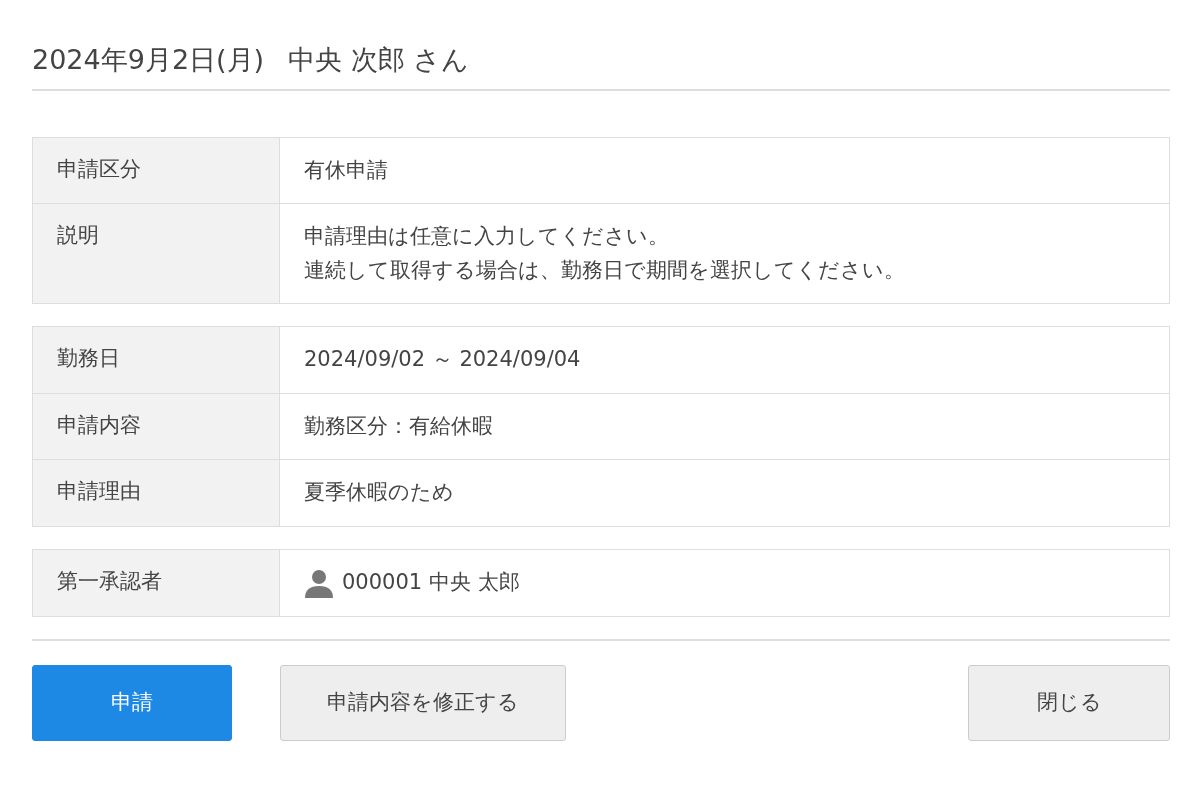 This screenshot has width=1200, height=796. What do you see at coordinates (423, 702) in the screenshot?
I see `action-button: 申請内容を修正する` at bounding box center [423, 702].